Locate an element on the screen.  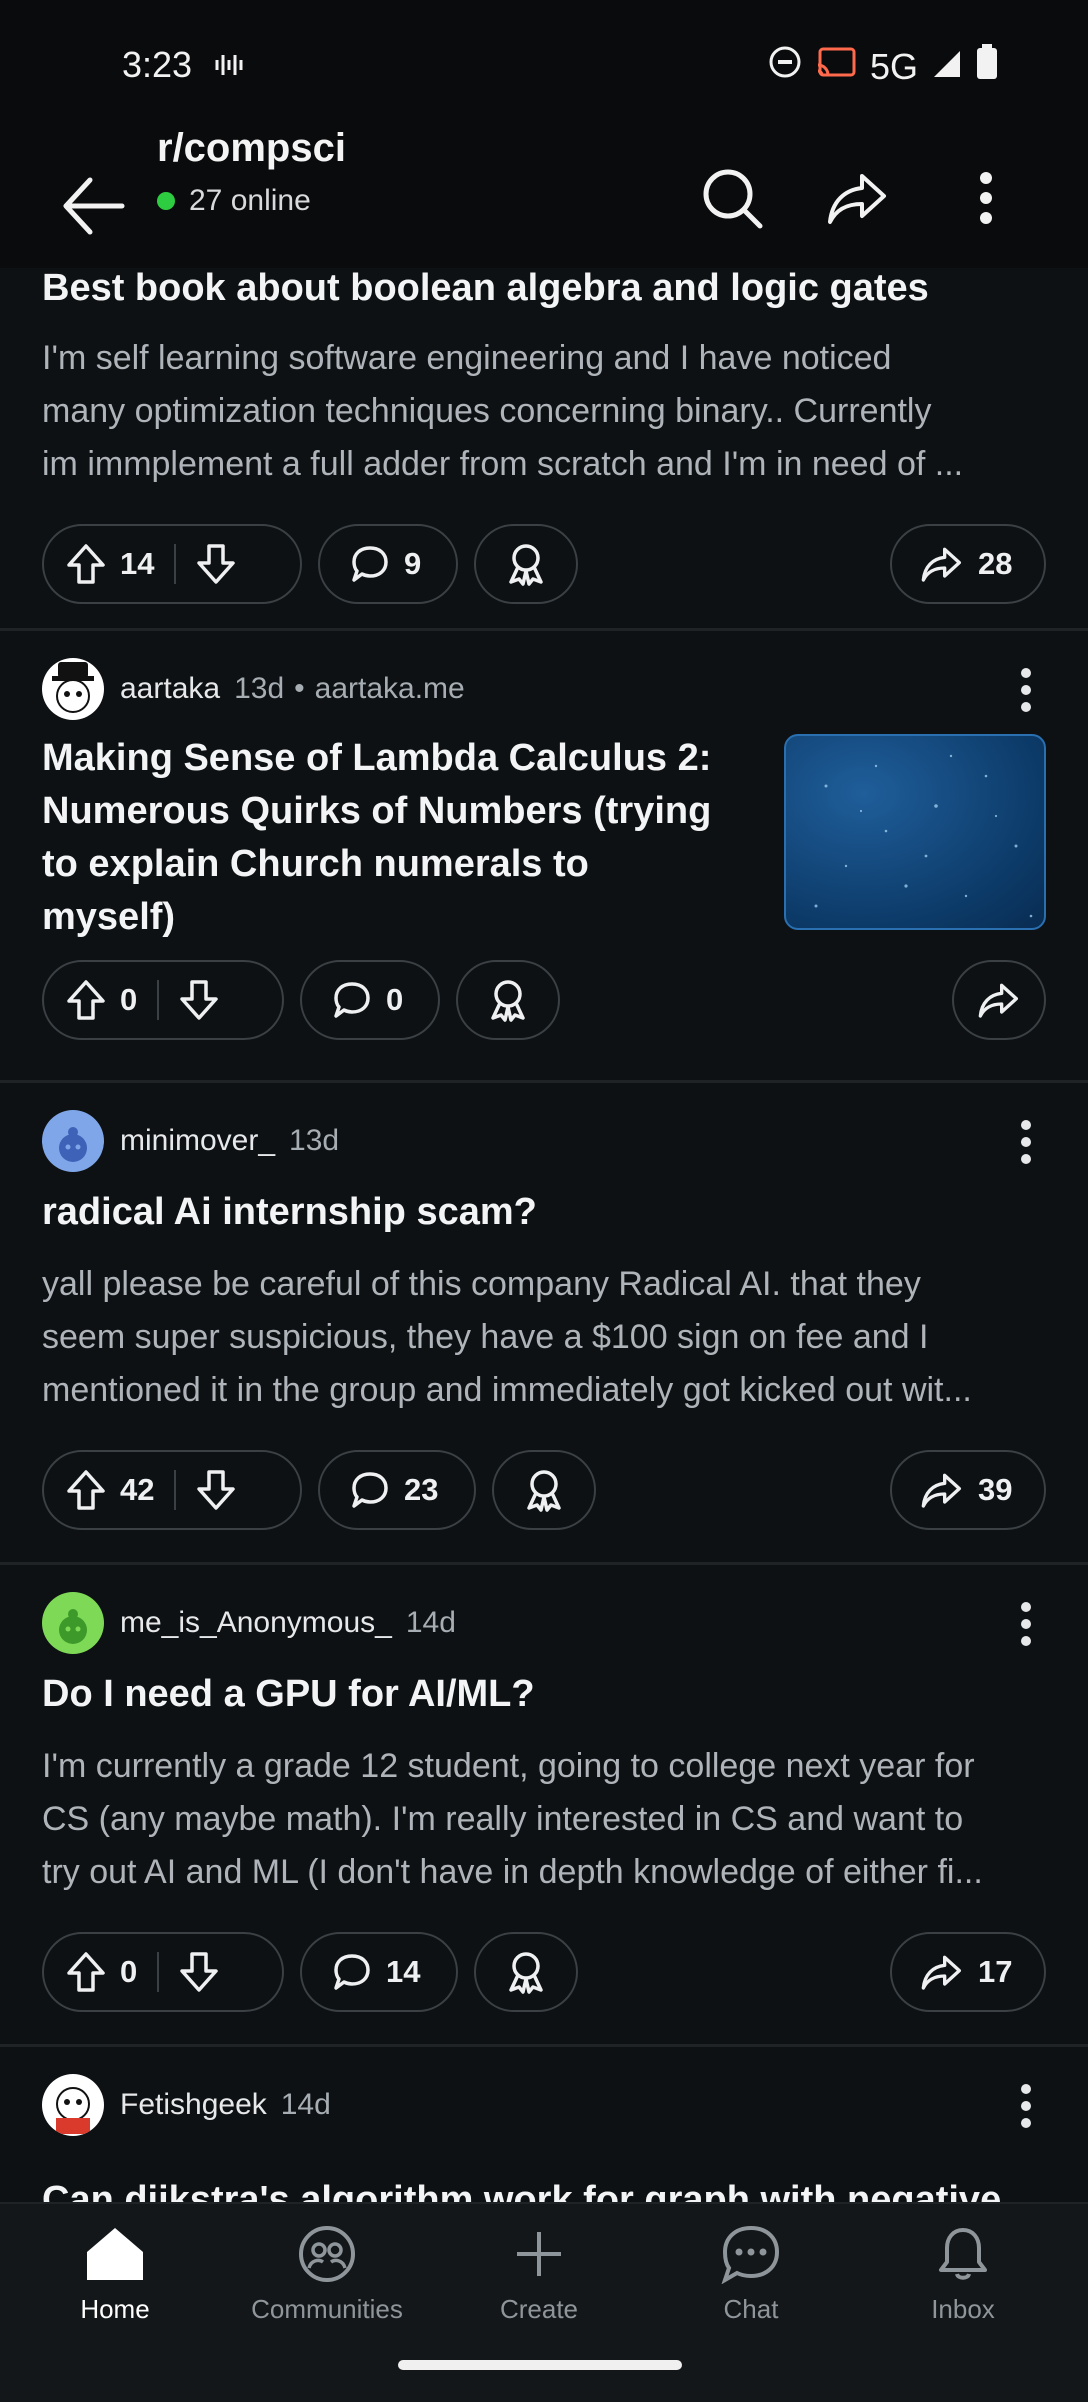
more-options-button is located at coordinates (986, 198).